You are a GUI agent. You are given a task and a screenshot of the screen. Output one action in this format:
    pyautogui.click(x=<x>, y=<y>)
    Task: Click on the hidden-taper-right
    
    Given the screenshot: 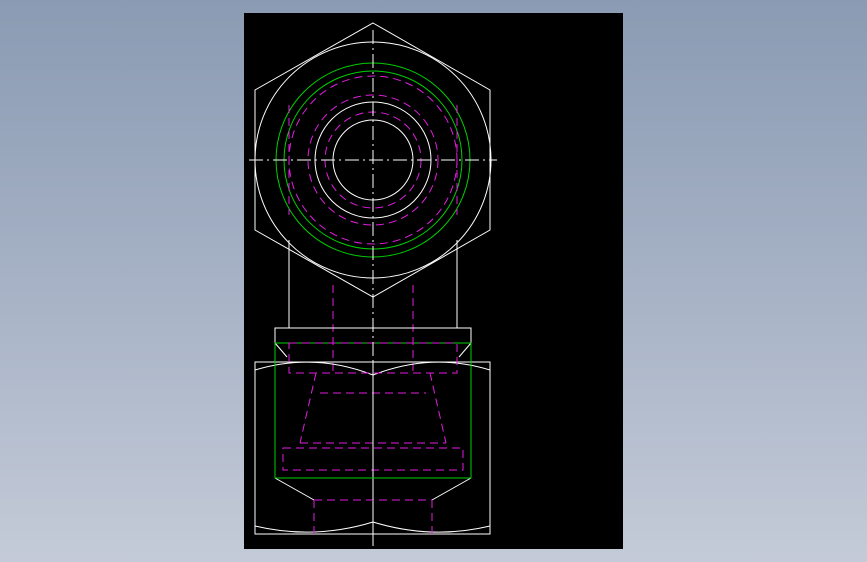 What is the action you would take?
    pyautogui.click(x=438, y=408)
    